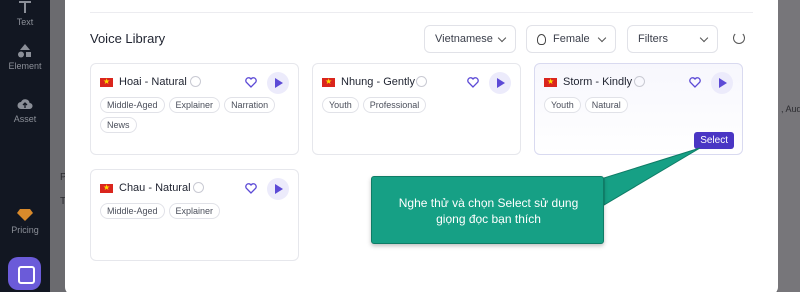 This screenshot has width=800, height=292. What do you see at coordinates (789, 146) in the screenshot?
I see `background-panel` at bounding box center [789, 146].